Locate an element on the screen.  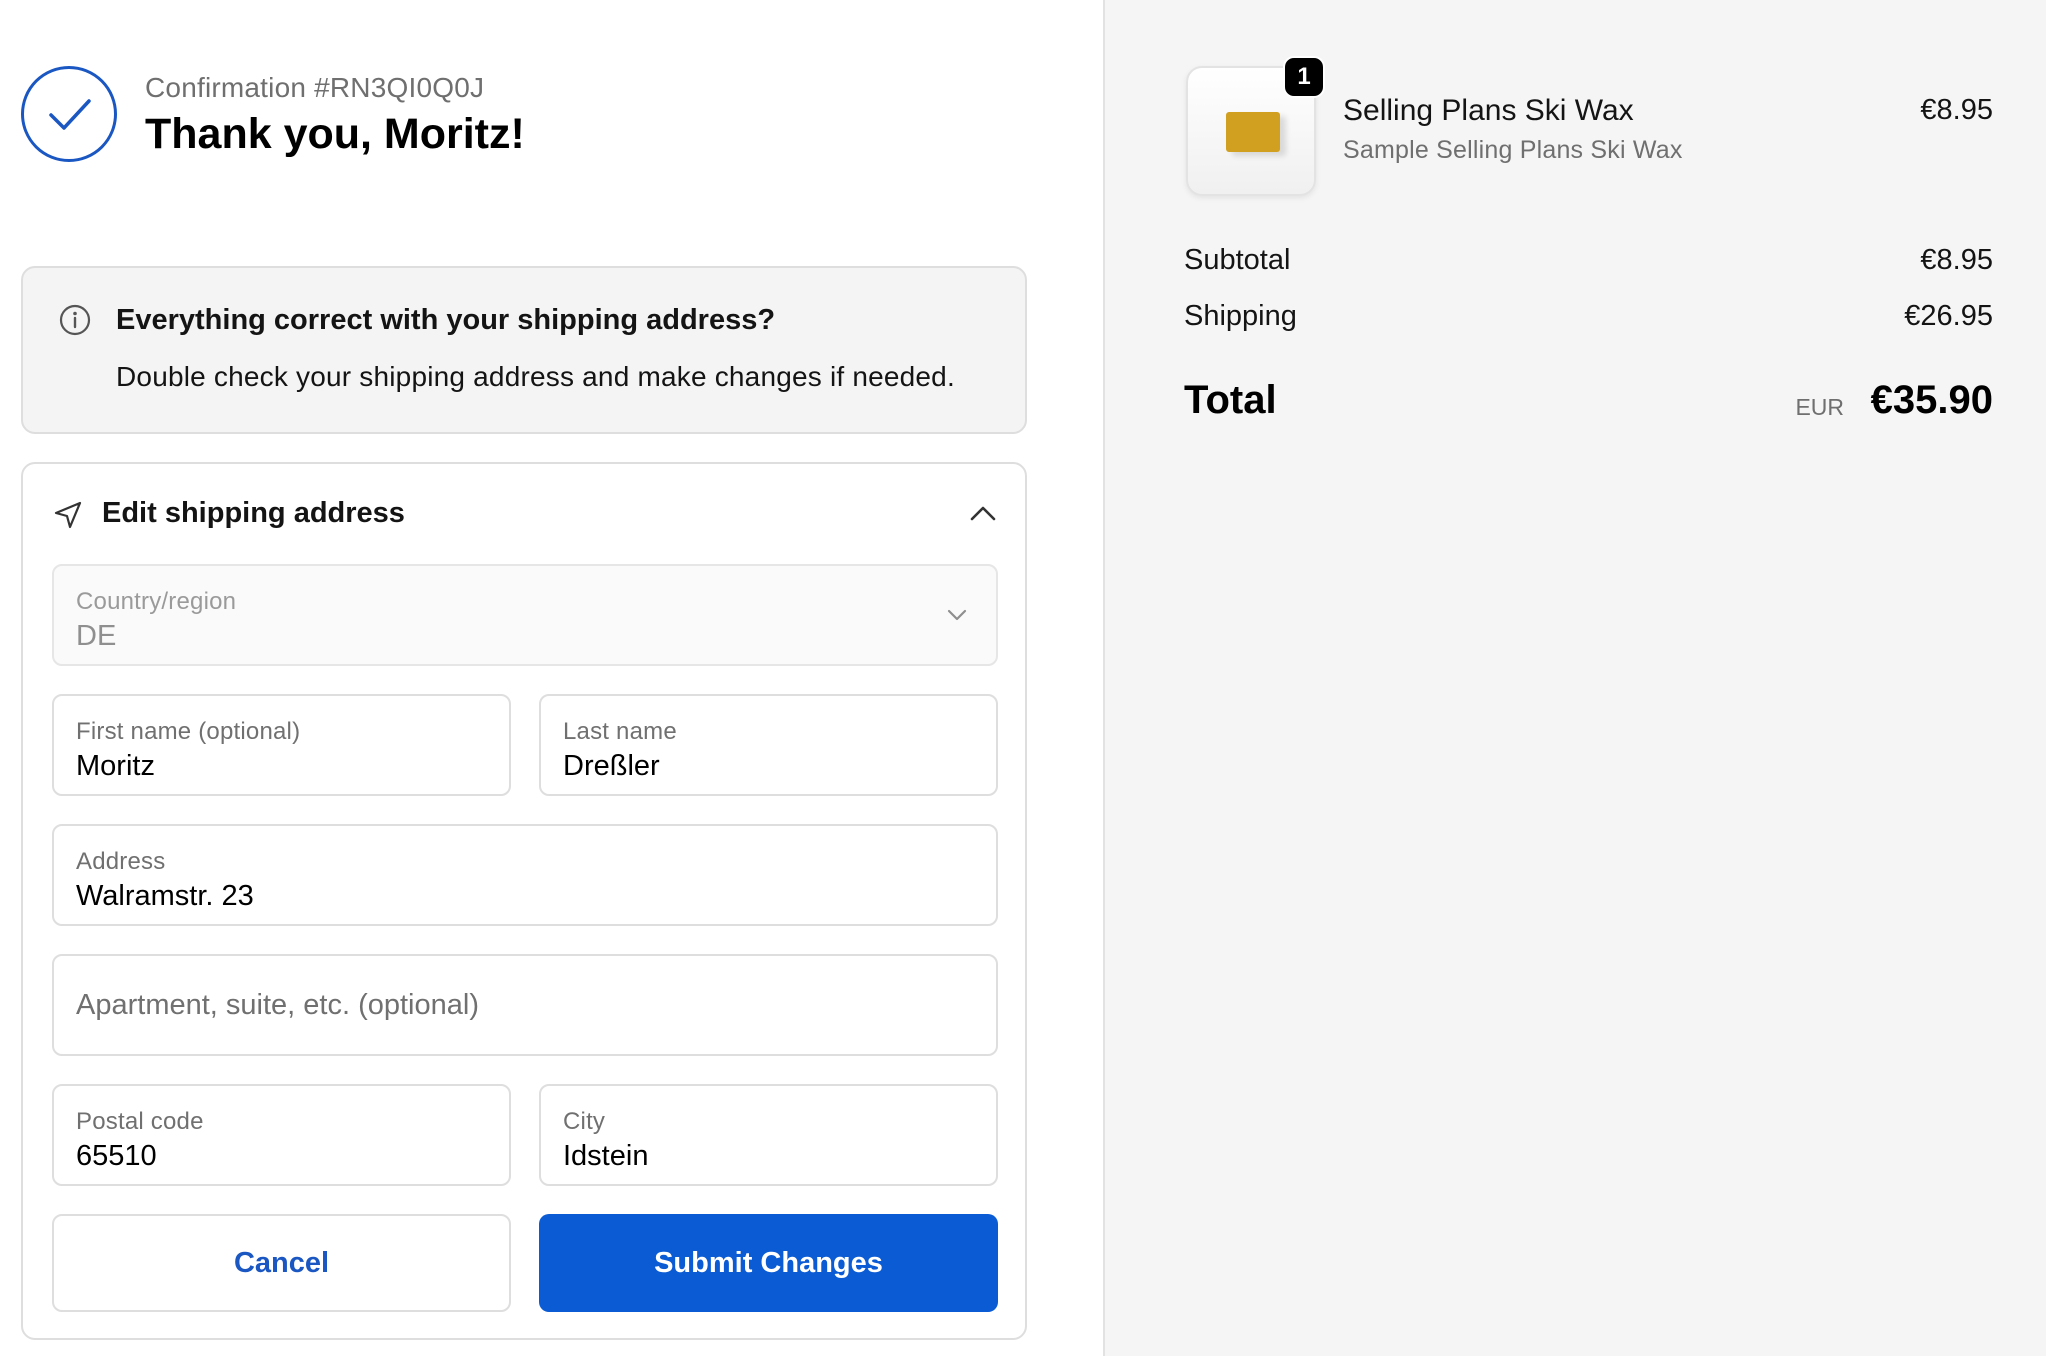
last-name-field: Last name Dreßler is located at coordinates (768, 745).